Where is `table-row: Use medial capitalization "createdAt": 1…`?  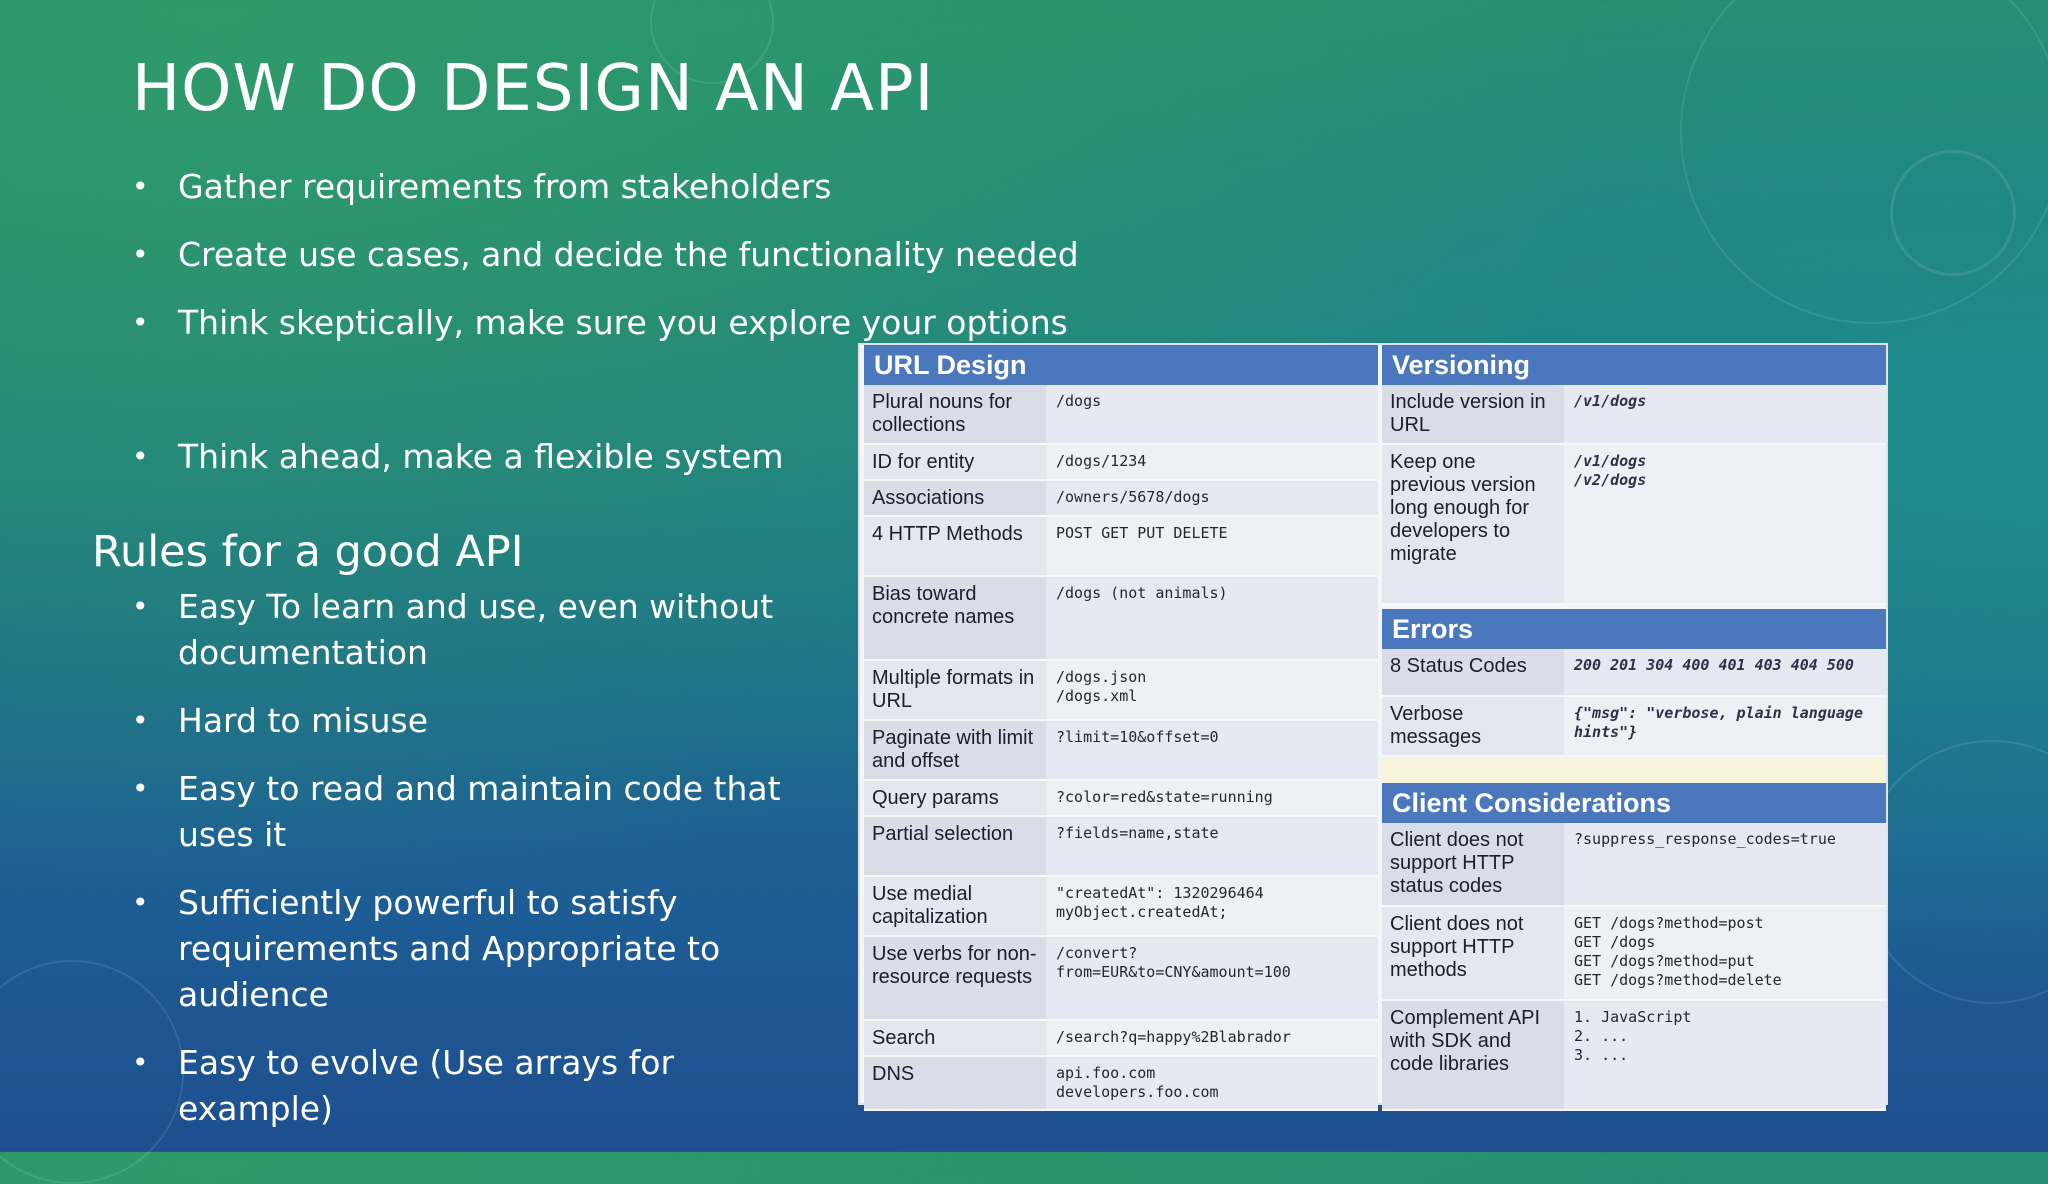
table-row: Use medial capitalization "createdAt": 1… is located at coordinates (1121, 907).